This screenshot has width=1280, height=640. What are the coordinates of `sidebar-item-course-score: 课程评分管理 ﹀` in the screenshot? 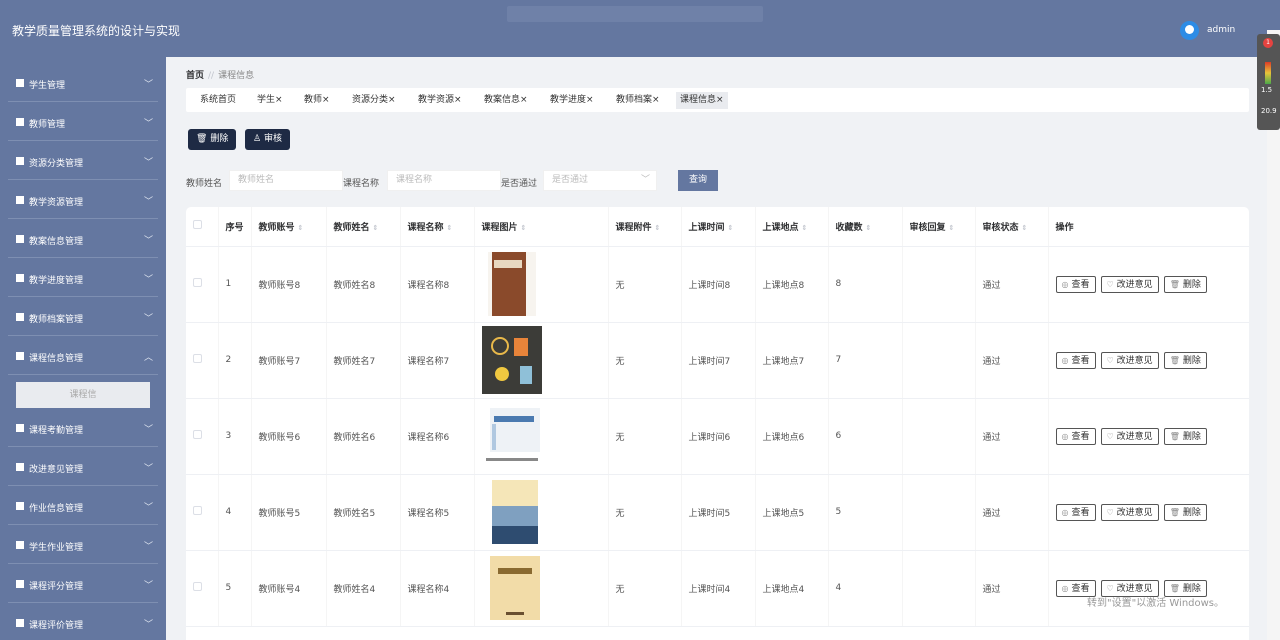 It's located at (83, 584).